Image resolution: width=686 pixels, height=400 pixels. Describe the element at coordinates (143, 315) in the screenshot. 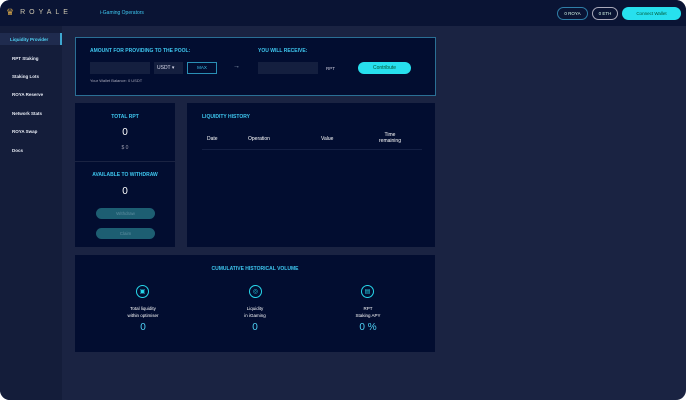

I see `label-line: within optimiser` at that location.